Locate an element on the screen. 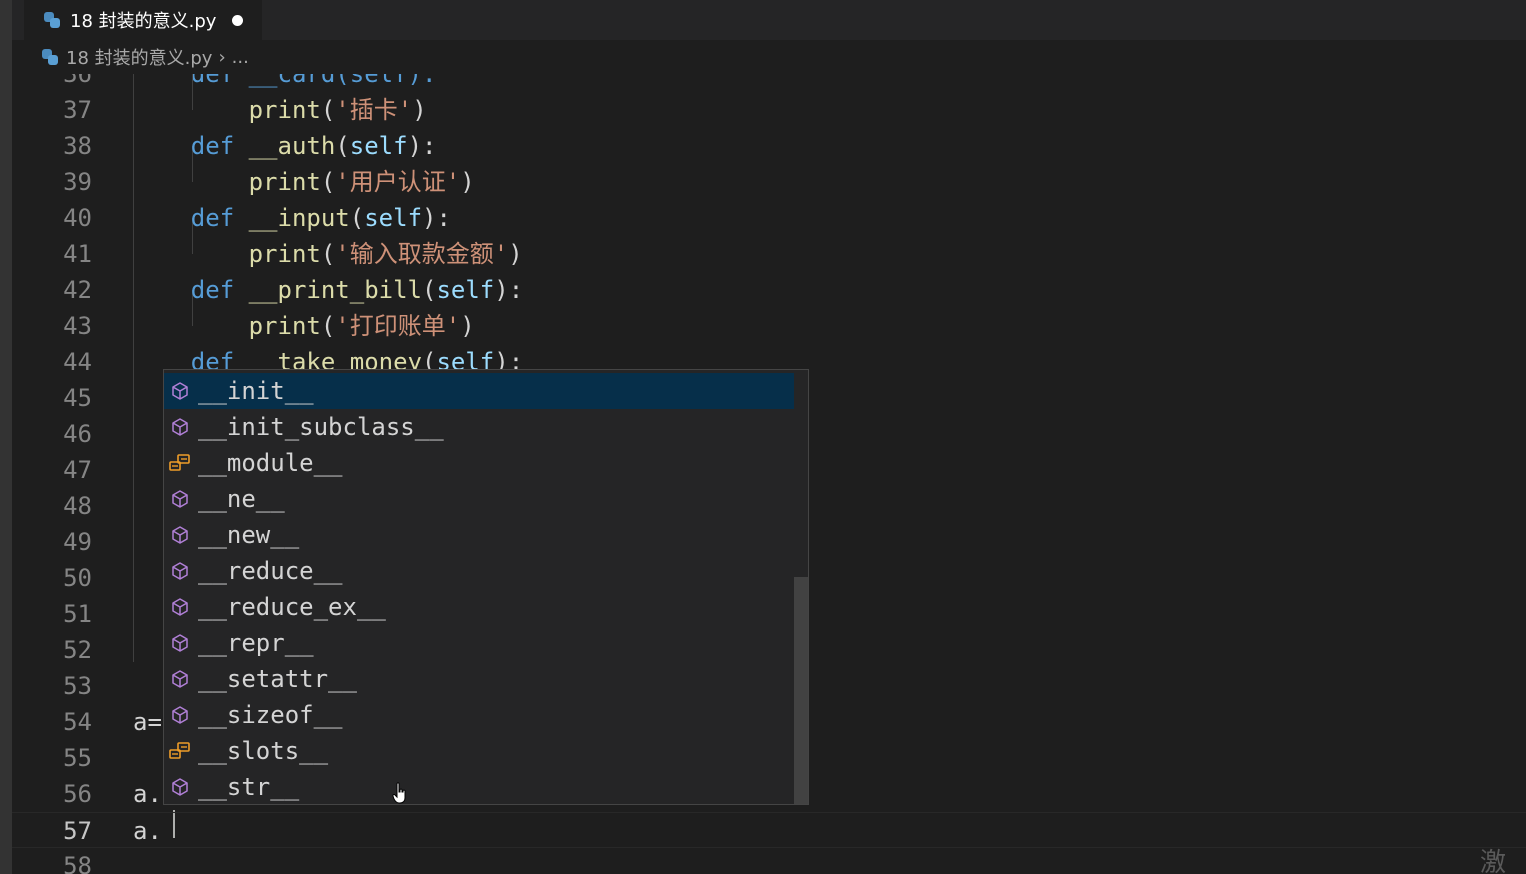 The image size is (1526, 874). suggest-item: __init_subclass__ is located at coordinates (479, 427).